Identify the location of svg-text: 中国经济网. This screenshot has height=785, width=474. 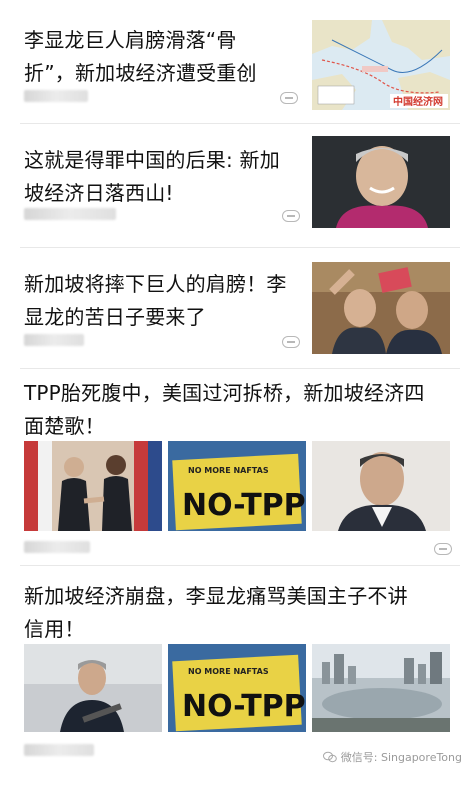
(418, 101).